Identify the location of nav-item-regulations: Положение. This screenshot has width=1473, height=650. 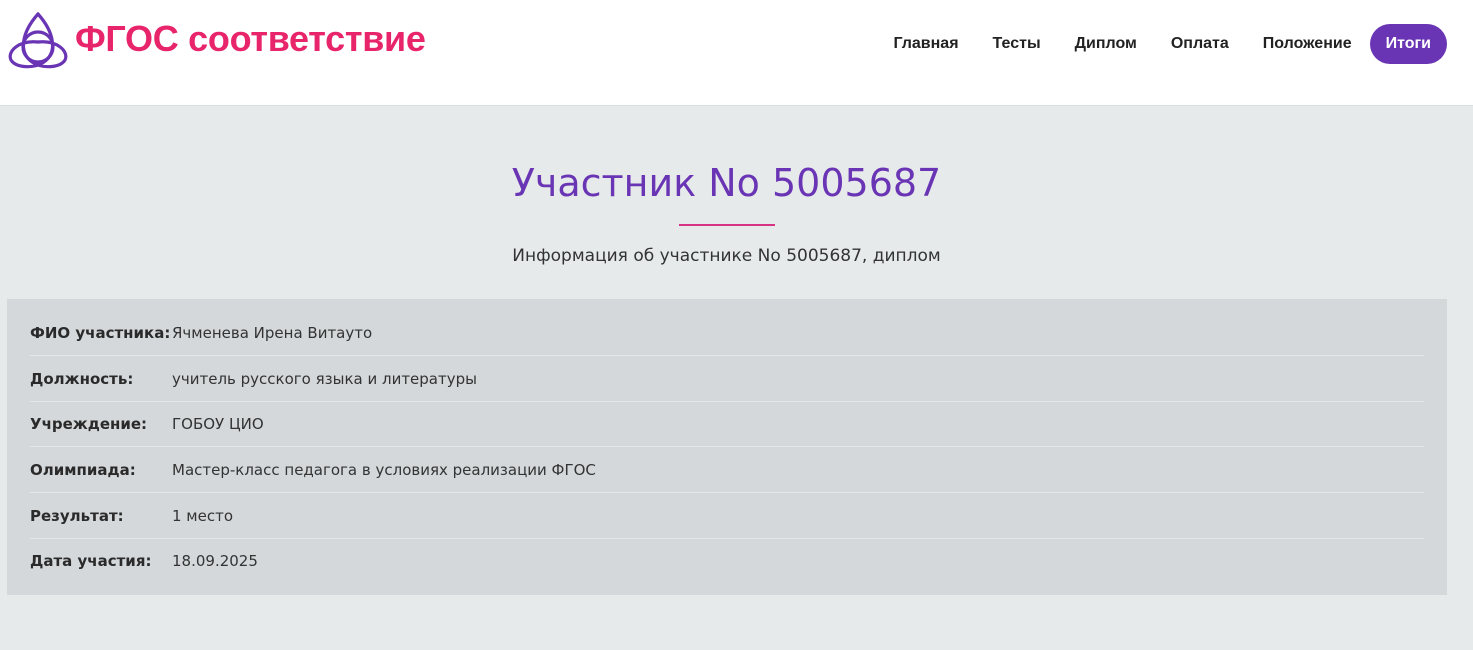
(1307, 44).